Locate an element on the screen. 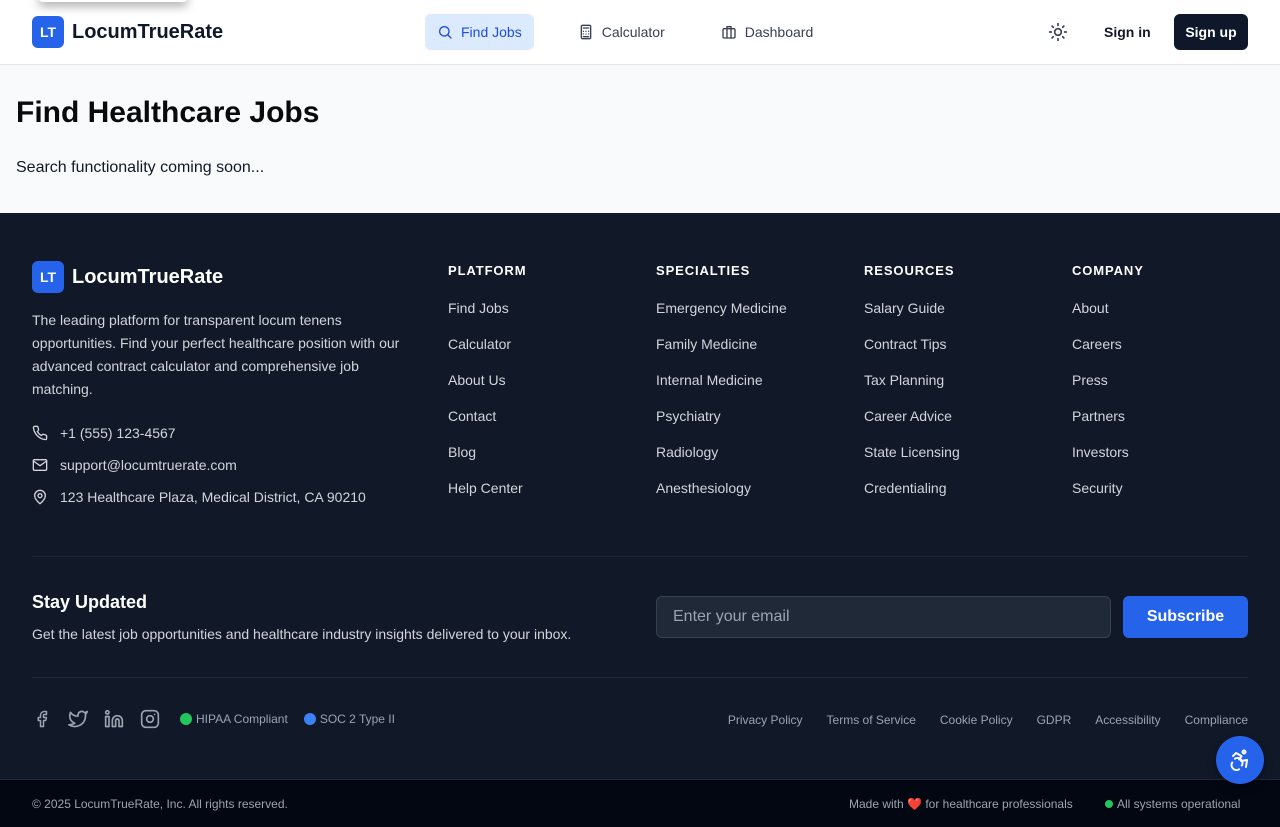  theme-toggle-button is located at coordinates (1058, 32).